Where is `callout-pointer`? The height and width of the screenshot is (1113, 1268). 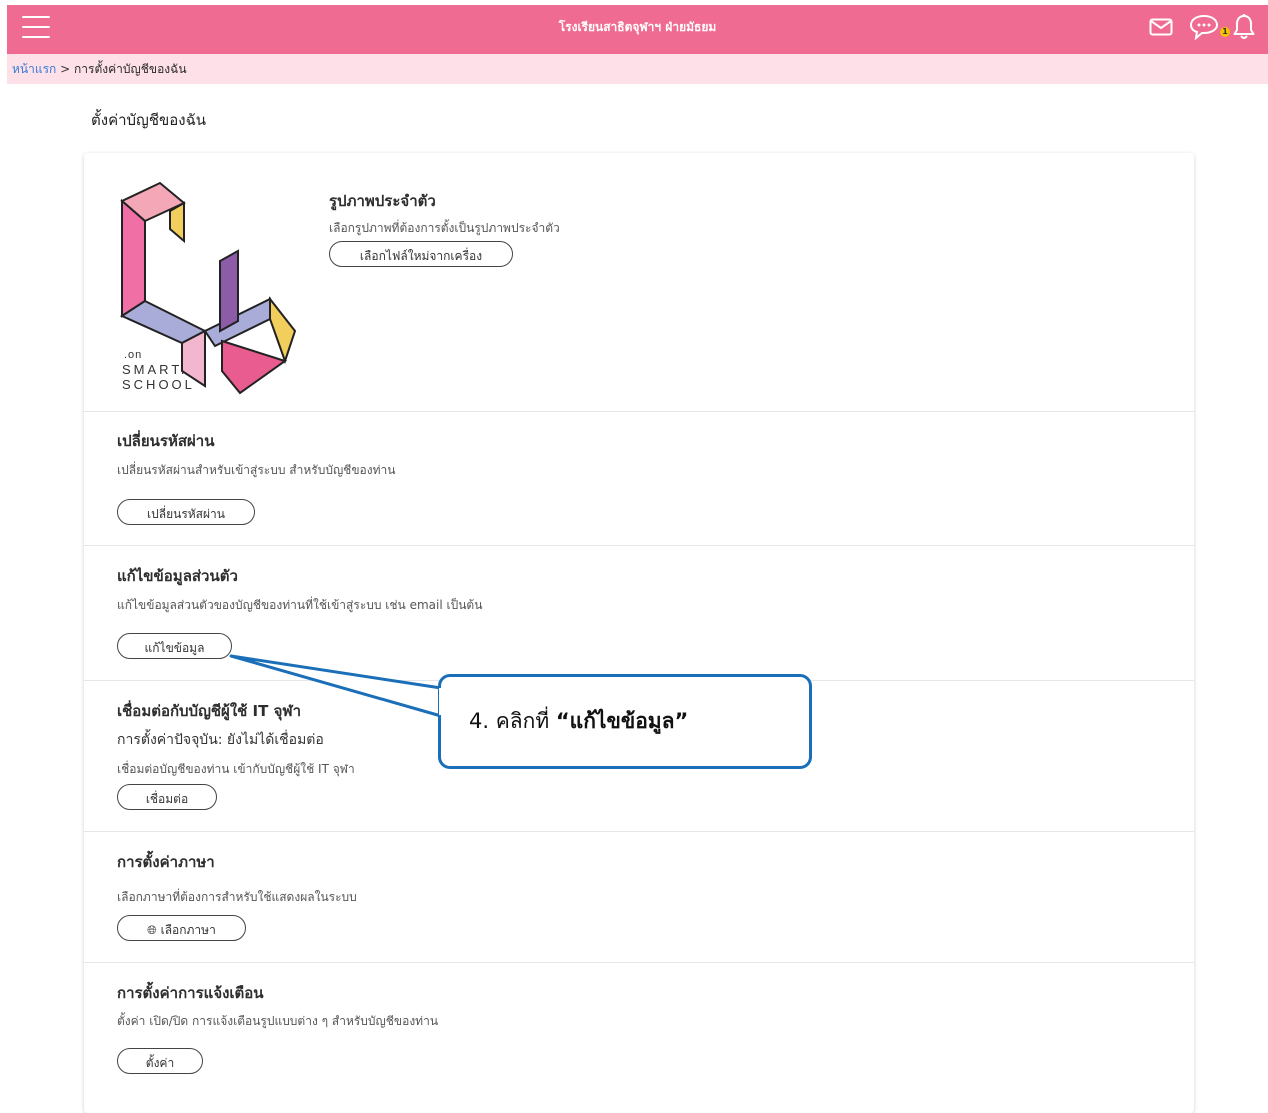 callout-pointer is located at coordinates (336, 686).